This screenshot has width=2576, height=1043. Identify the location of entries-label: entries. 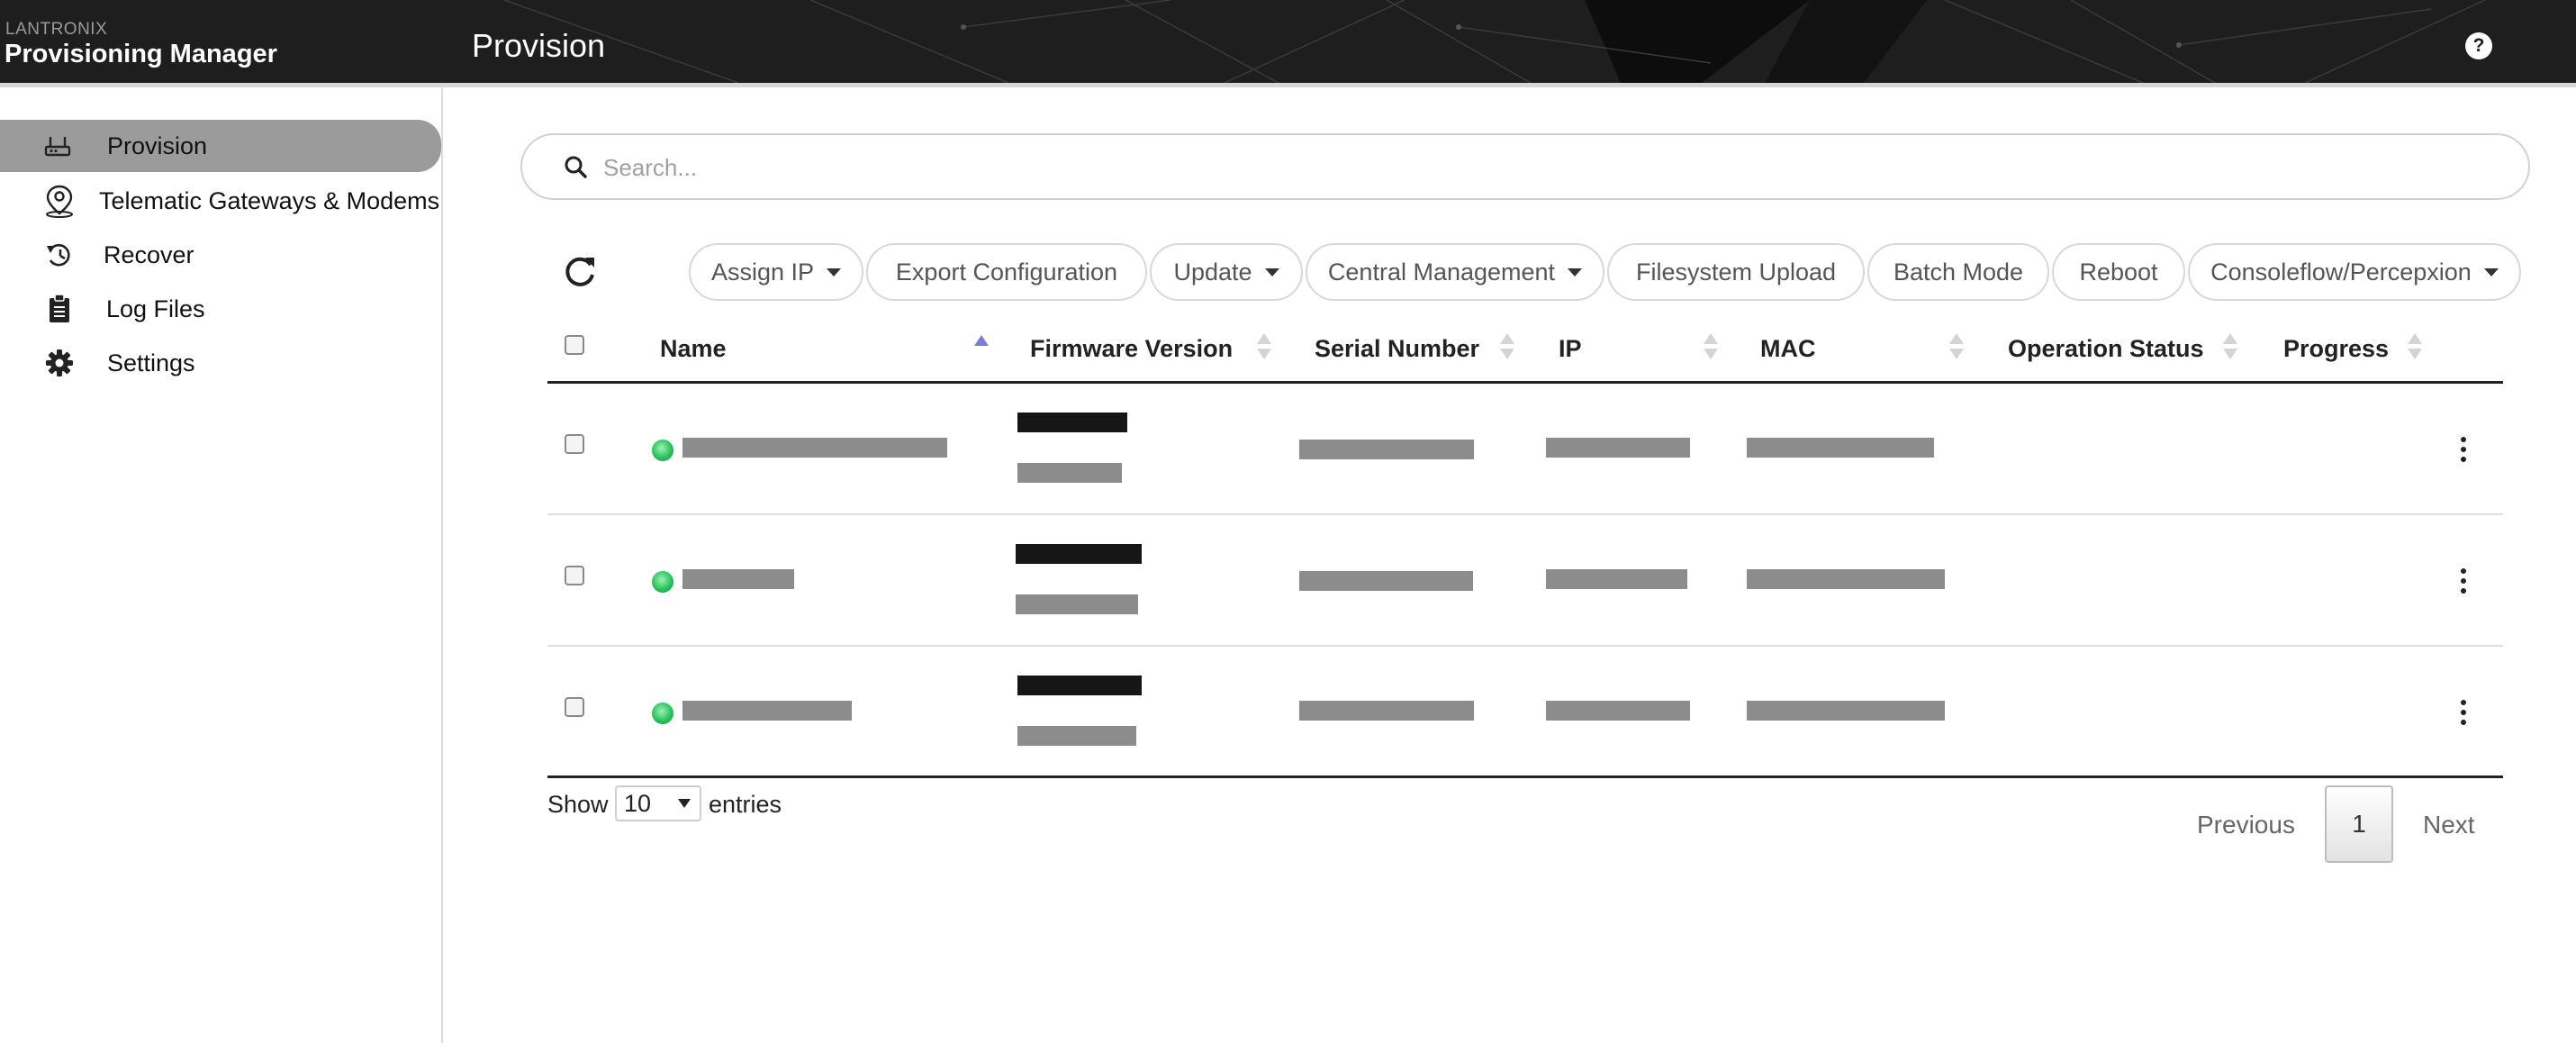
(745, 805).